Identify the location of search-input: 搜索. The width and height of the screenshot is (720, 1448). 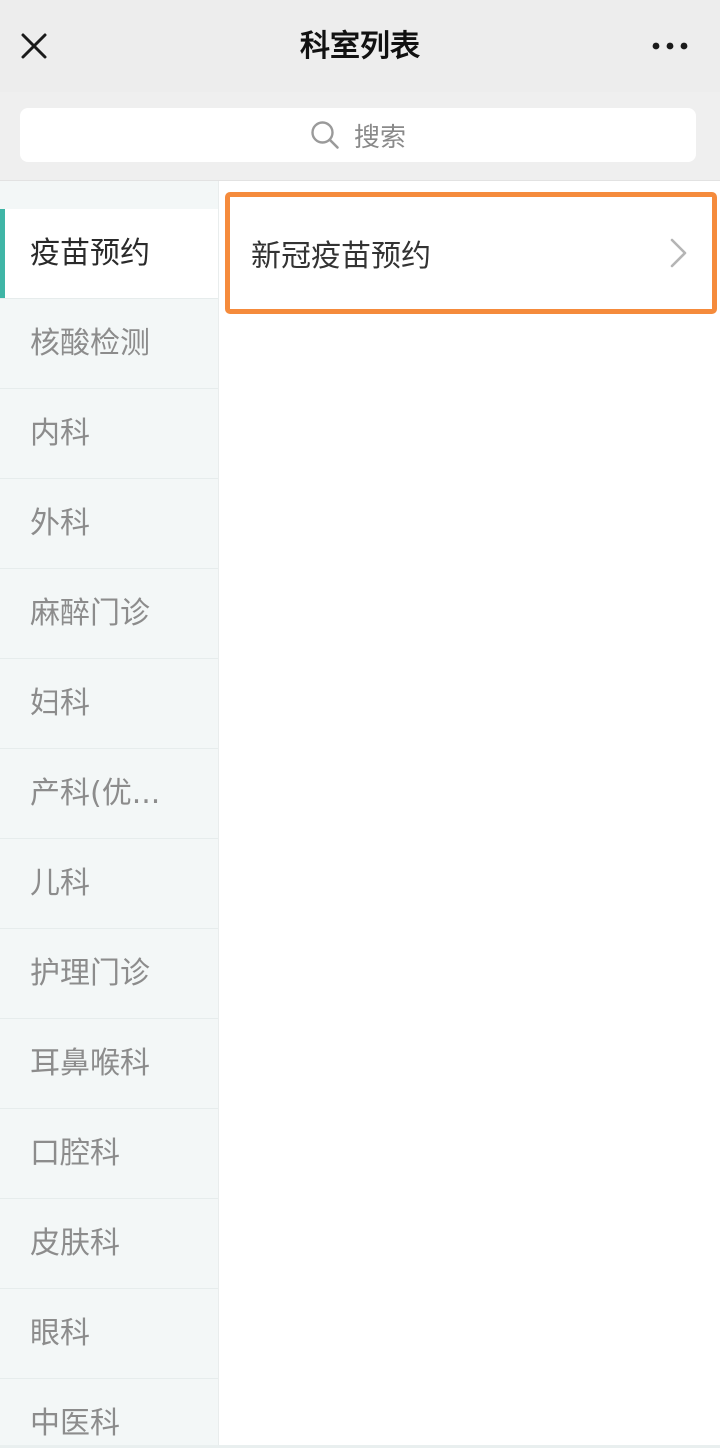
(358, 135).